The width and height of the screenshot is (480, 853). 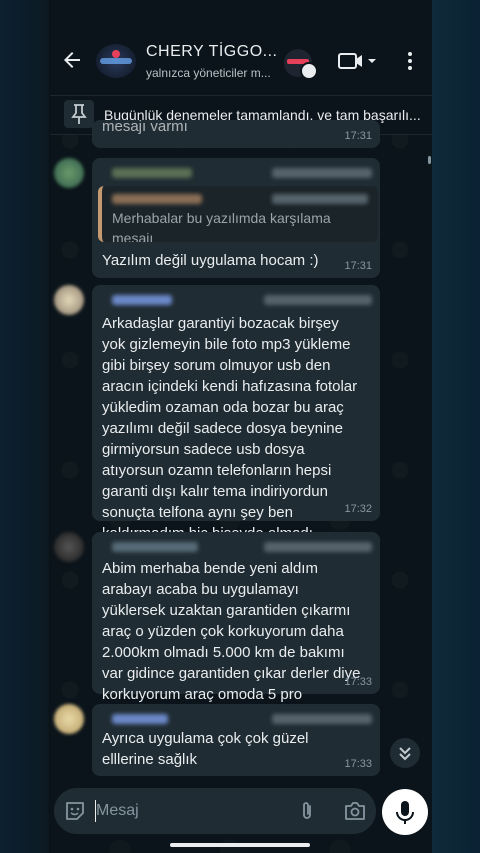 I want to click on home-indicator, so click(x=240, y=845).